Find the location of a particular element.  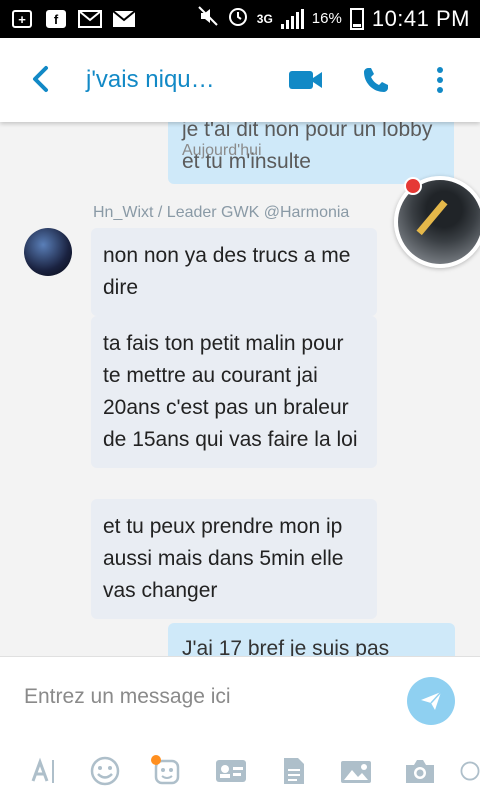

presence-badge is located at coordinates (413, 186).